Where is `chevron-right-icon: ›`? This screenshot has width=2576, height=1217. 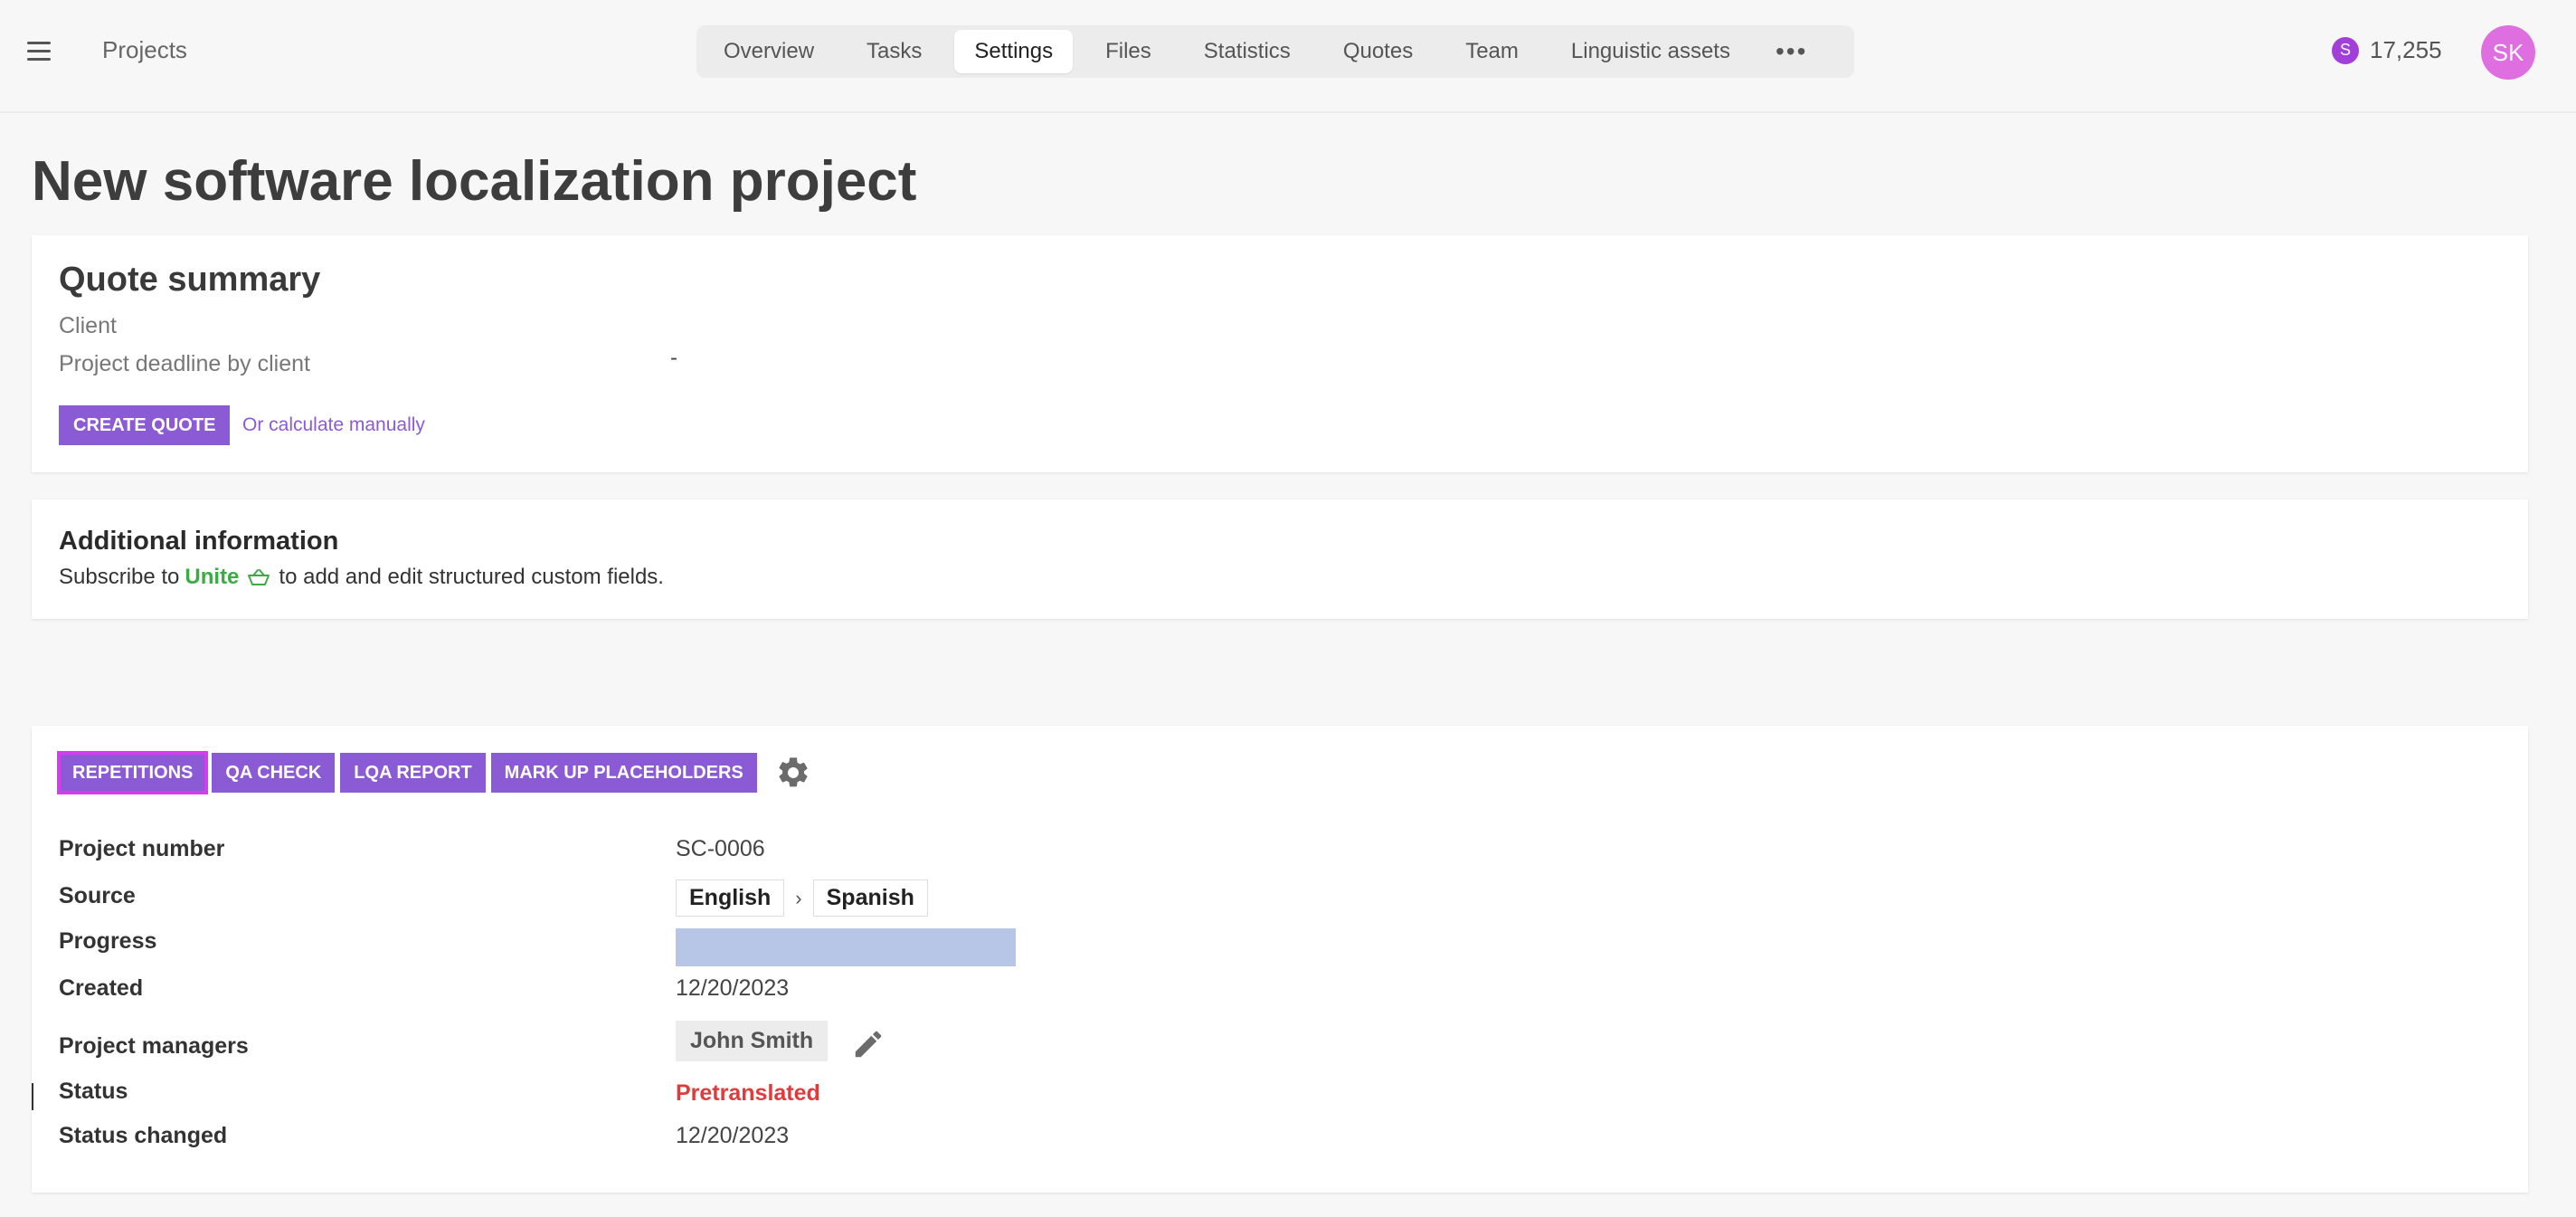
chevron-right-icon: › is located at coordinates (799, 898).